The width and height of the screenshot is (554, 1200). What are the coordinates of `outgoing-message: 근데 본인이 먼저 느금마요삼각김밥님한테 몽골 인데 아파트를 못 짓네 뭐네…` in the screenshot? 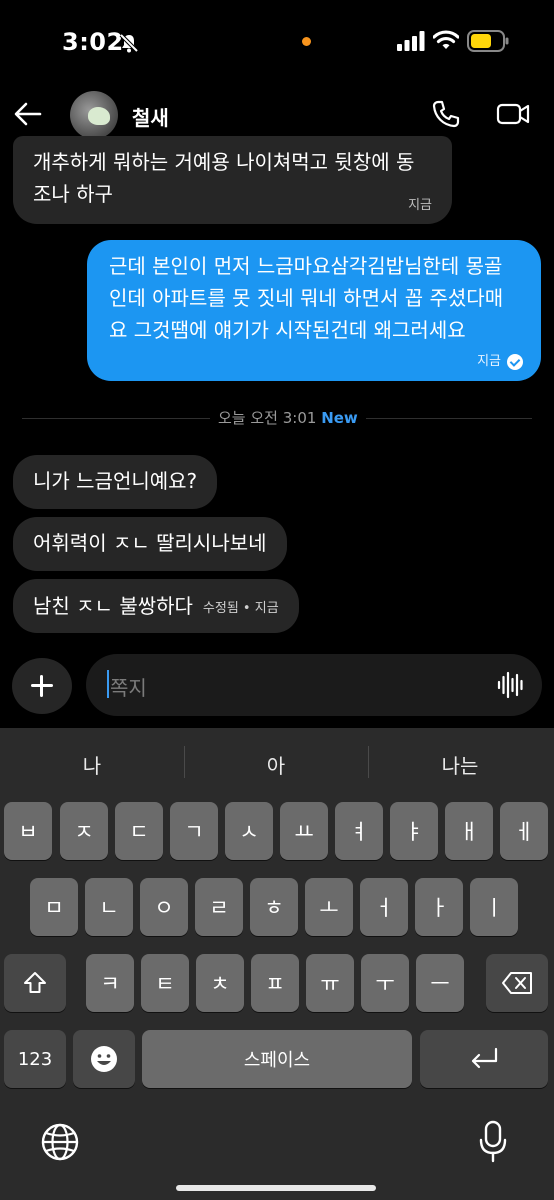 It's located at (314, 310).